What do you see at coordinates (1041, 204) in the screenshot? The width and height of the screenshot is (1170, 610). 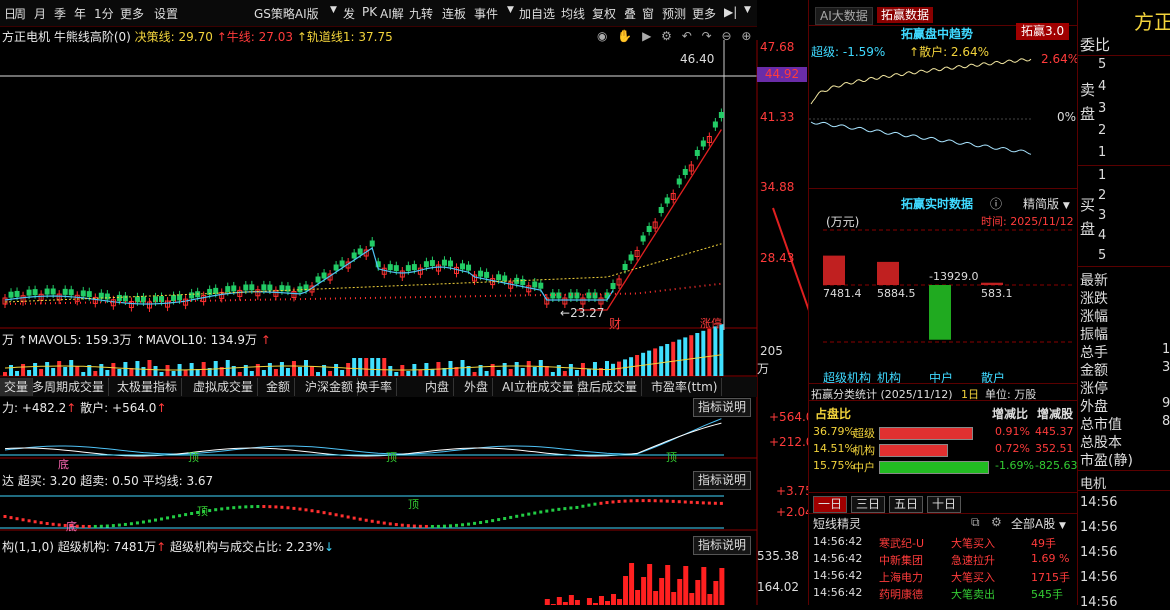 I see `mode-select: 精简版` at bounding box center [1041, 204].